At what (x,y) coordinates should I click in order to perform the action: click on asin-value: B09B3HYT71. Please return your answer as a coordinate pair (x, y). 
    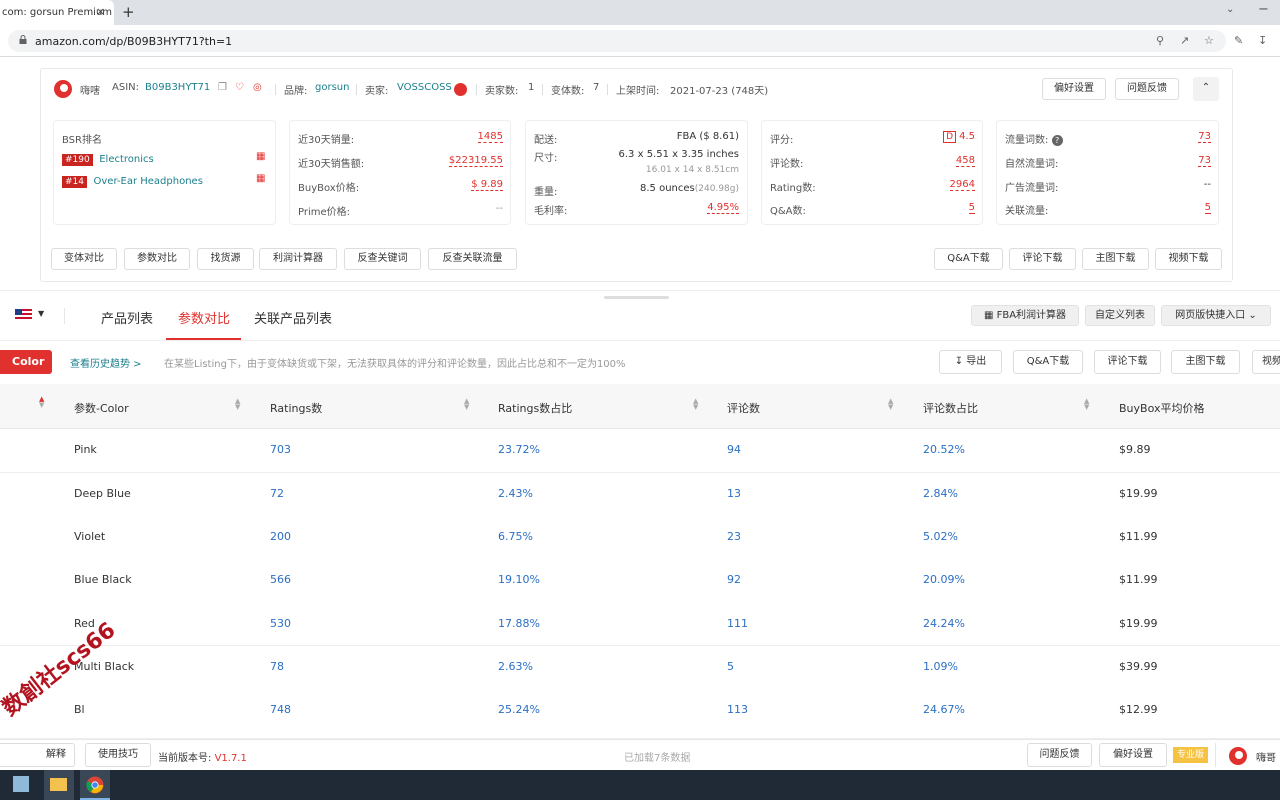
    Looking at the image, I should click on (177, 87).